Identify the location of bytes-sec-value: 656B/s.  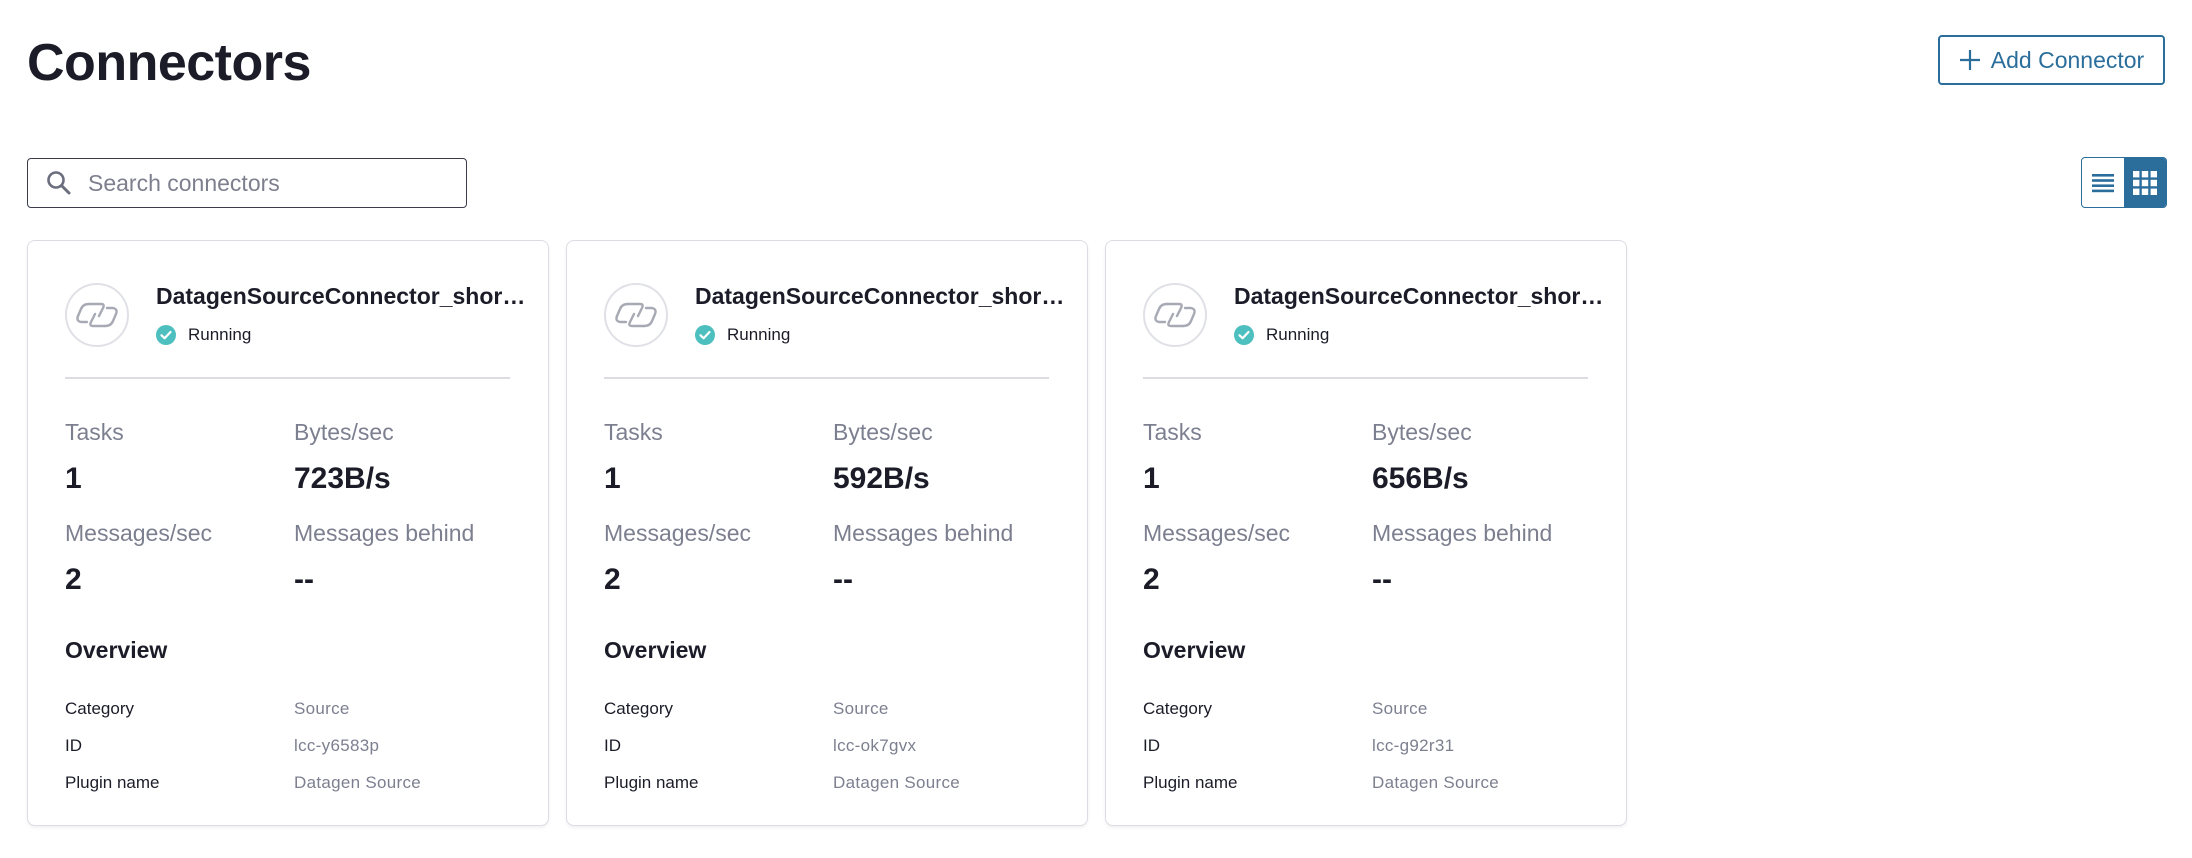
(1420, 478).